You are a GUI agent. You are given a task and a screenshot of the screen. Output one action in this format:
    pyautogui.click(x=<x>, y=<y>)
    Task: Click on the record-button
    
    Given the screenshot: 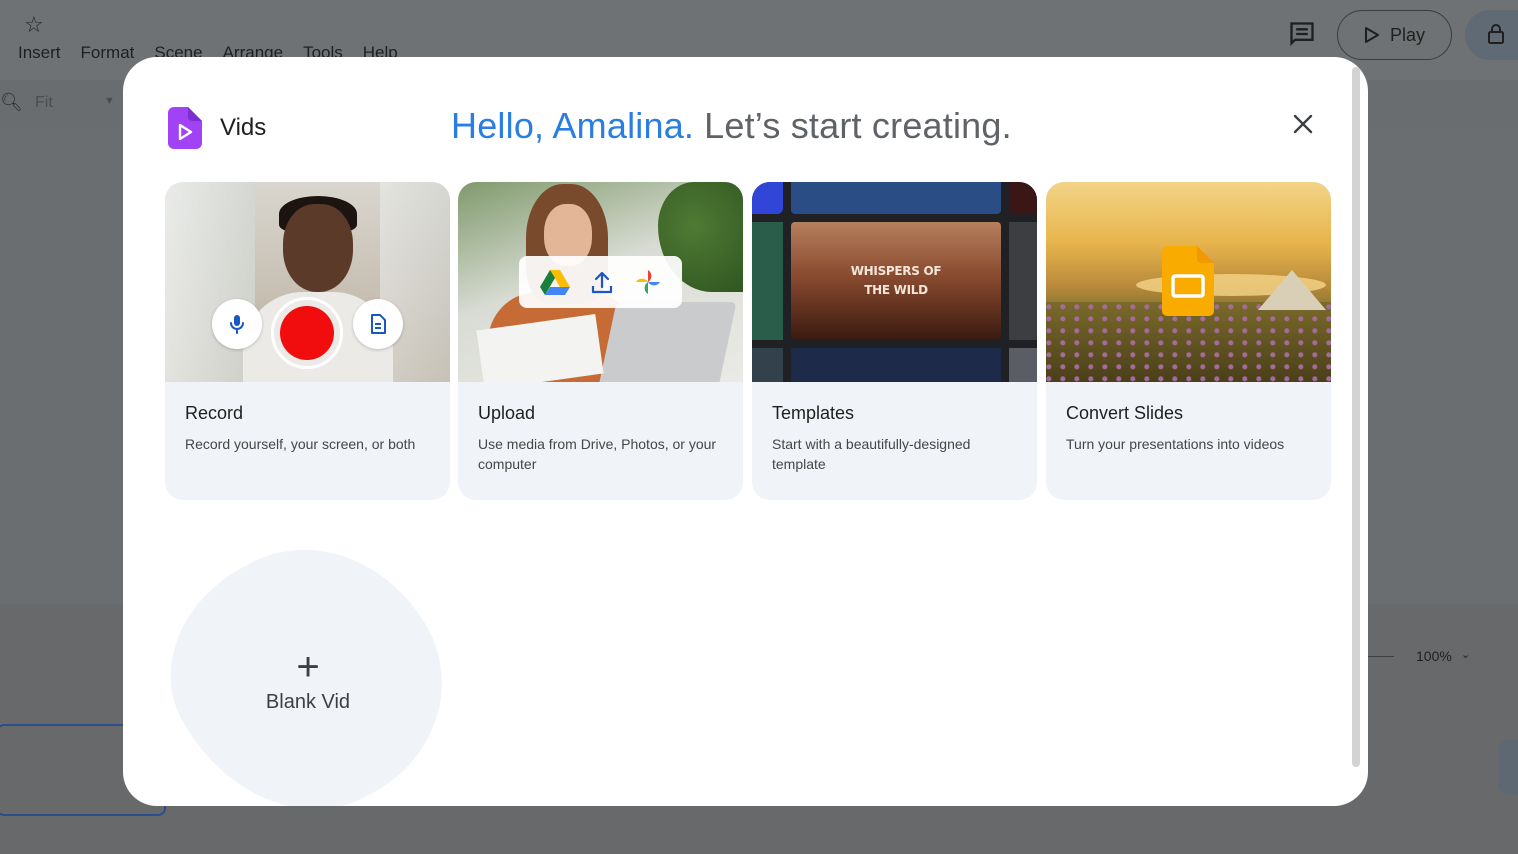 What is the action you would take?
    pyautogui.click(x=307, y=333)
    